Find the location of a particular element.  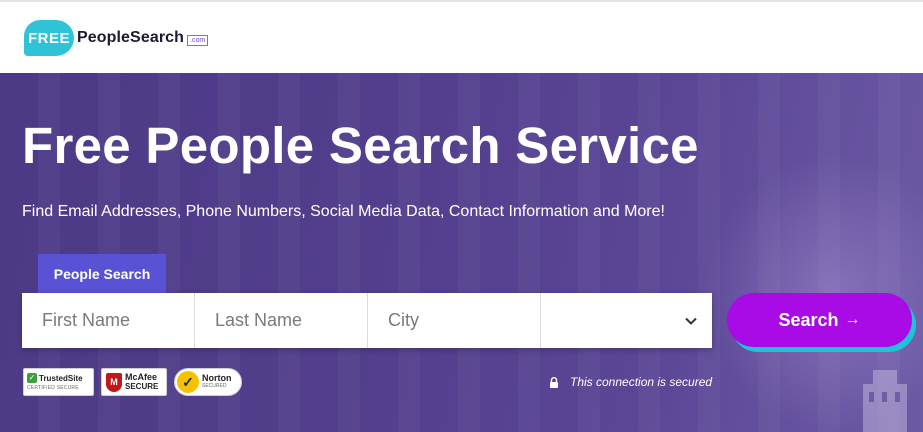

mcafee-badge: M McAfee SECURE is located at coordinates (134, 382).